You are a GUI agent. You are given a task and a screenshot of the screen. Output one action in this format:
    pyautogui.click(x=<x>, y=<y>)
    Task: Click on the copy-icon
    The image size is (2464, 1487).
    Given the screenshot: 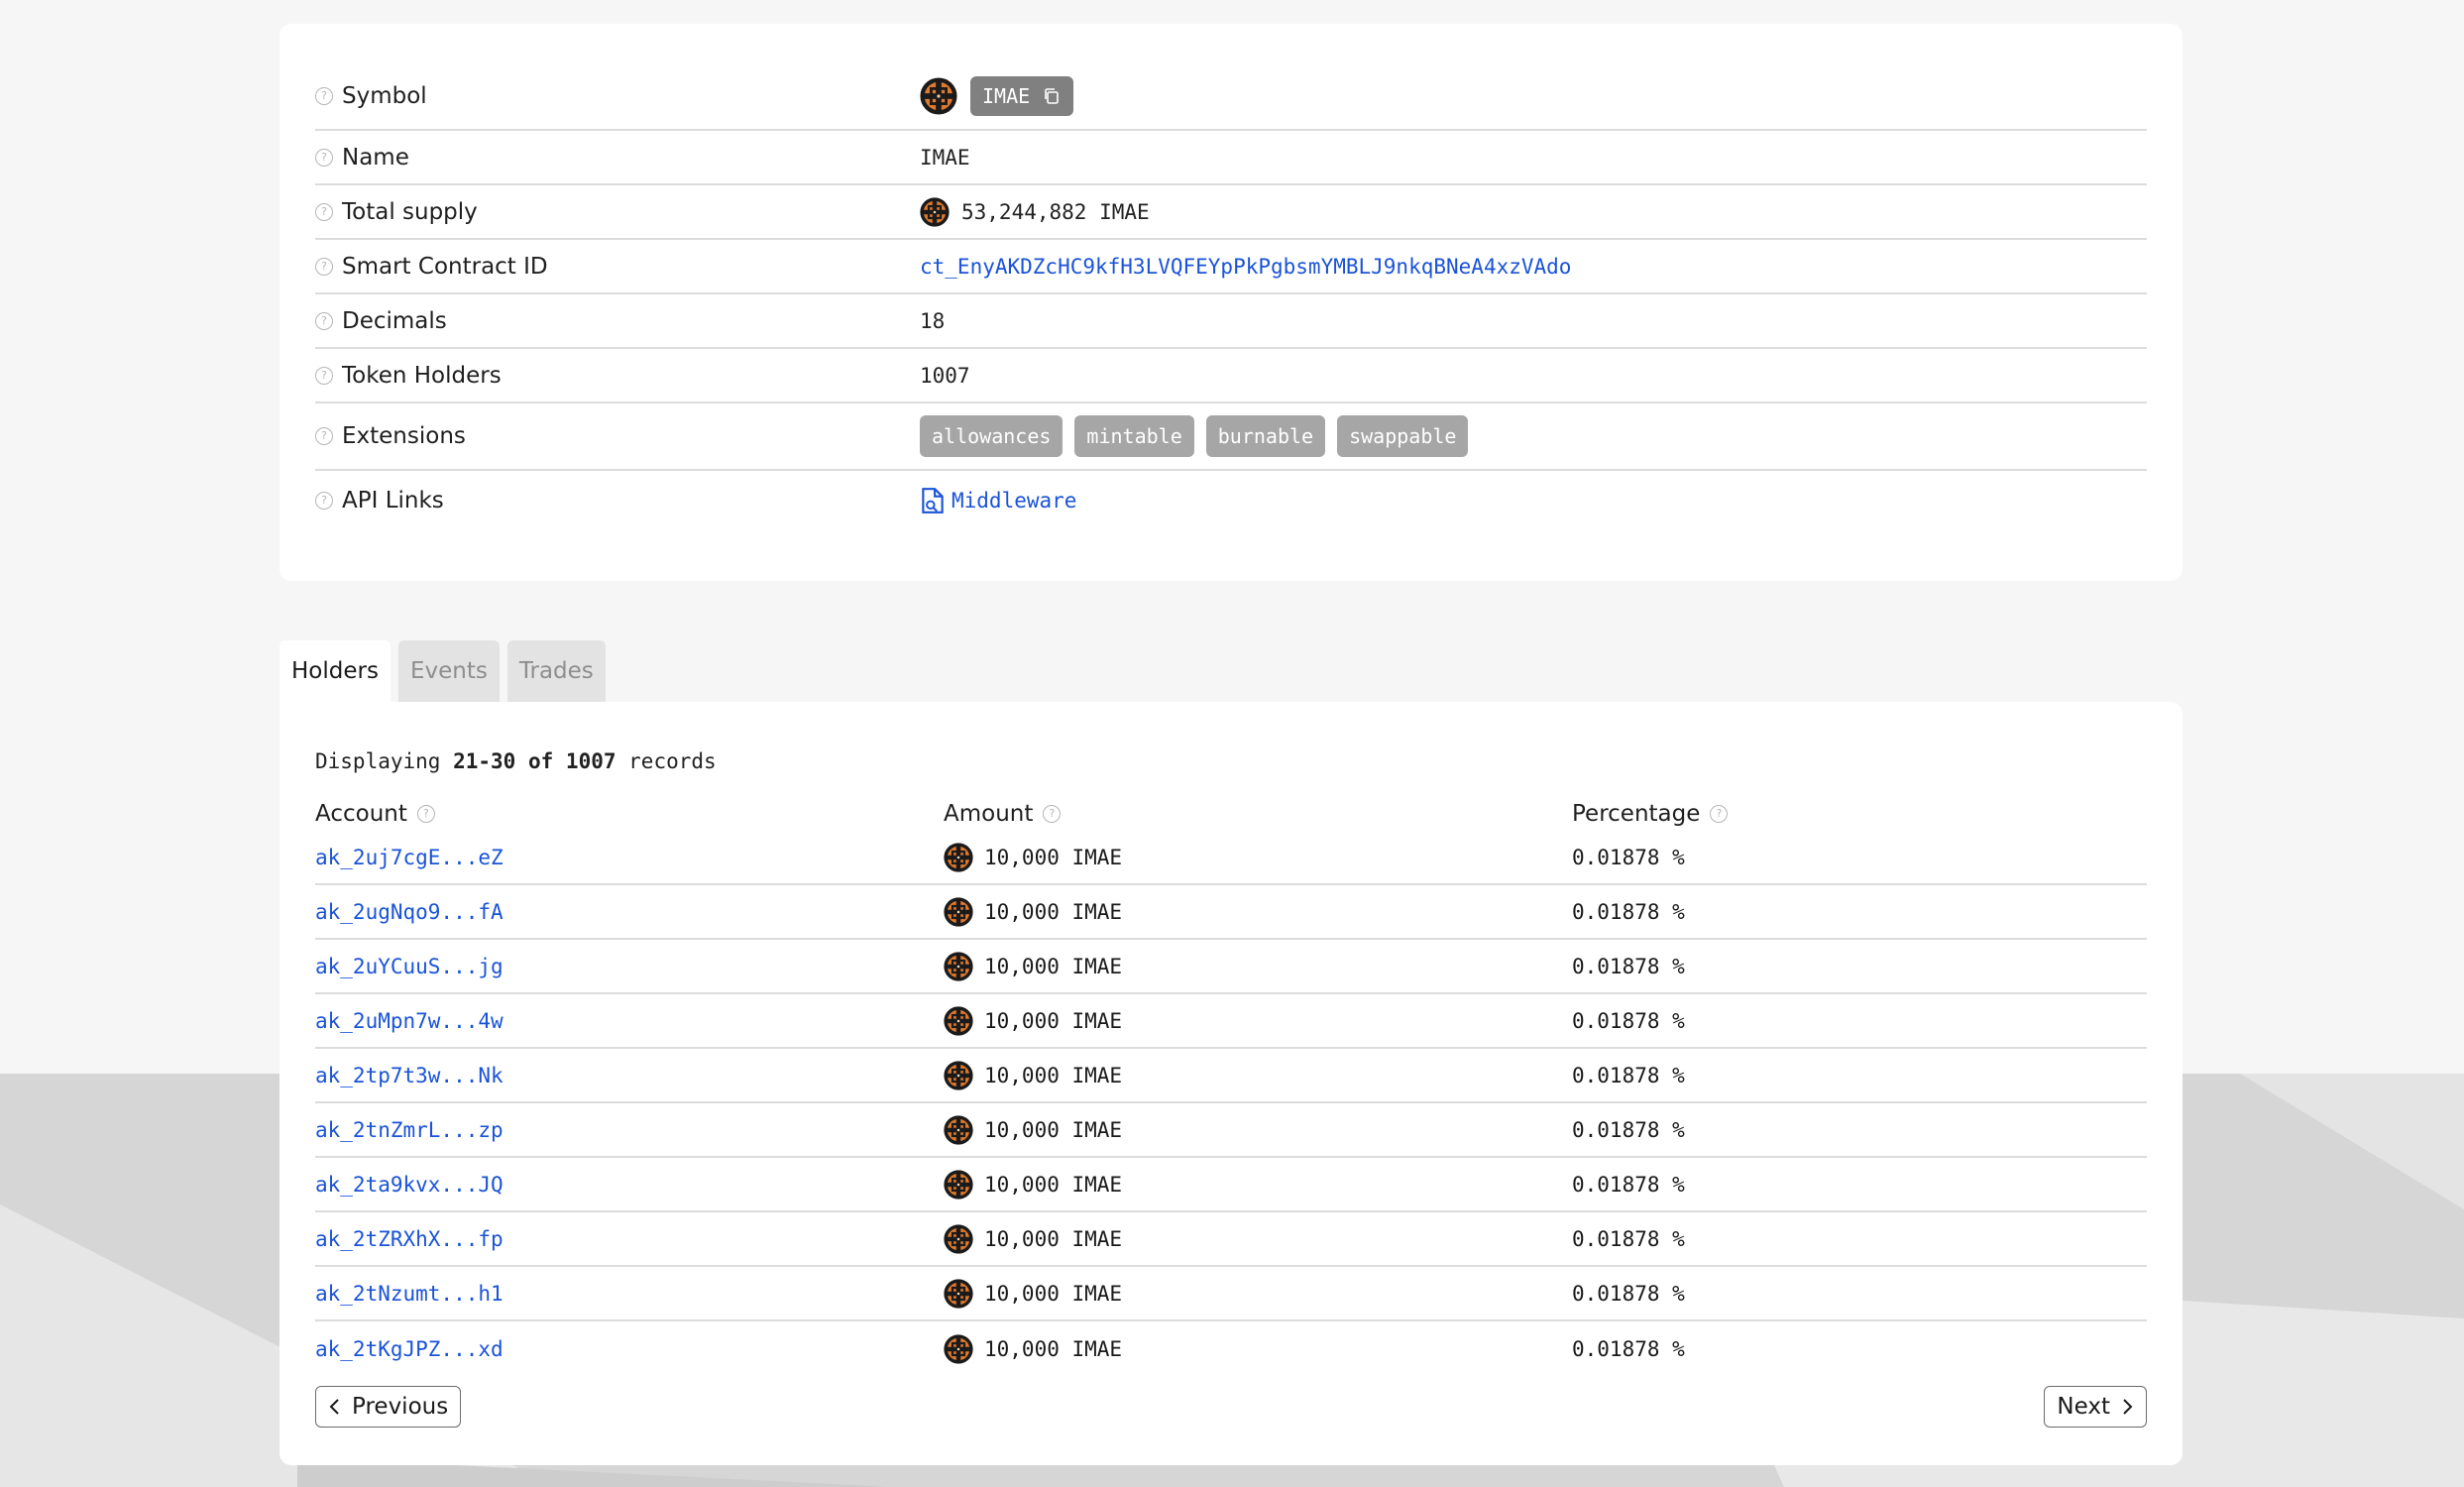 What is the action you would take?
    pyautogui.click(x=1052, y=96)
    